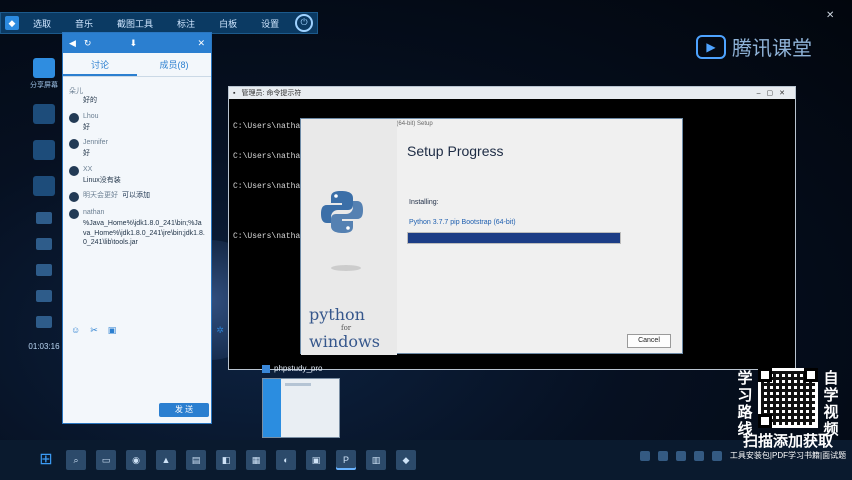  I want to click on setup-heading: Setup Progress, so click(455, 151).